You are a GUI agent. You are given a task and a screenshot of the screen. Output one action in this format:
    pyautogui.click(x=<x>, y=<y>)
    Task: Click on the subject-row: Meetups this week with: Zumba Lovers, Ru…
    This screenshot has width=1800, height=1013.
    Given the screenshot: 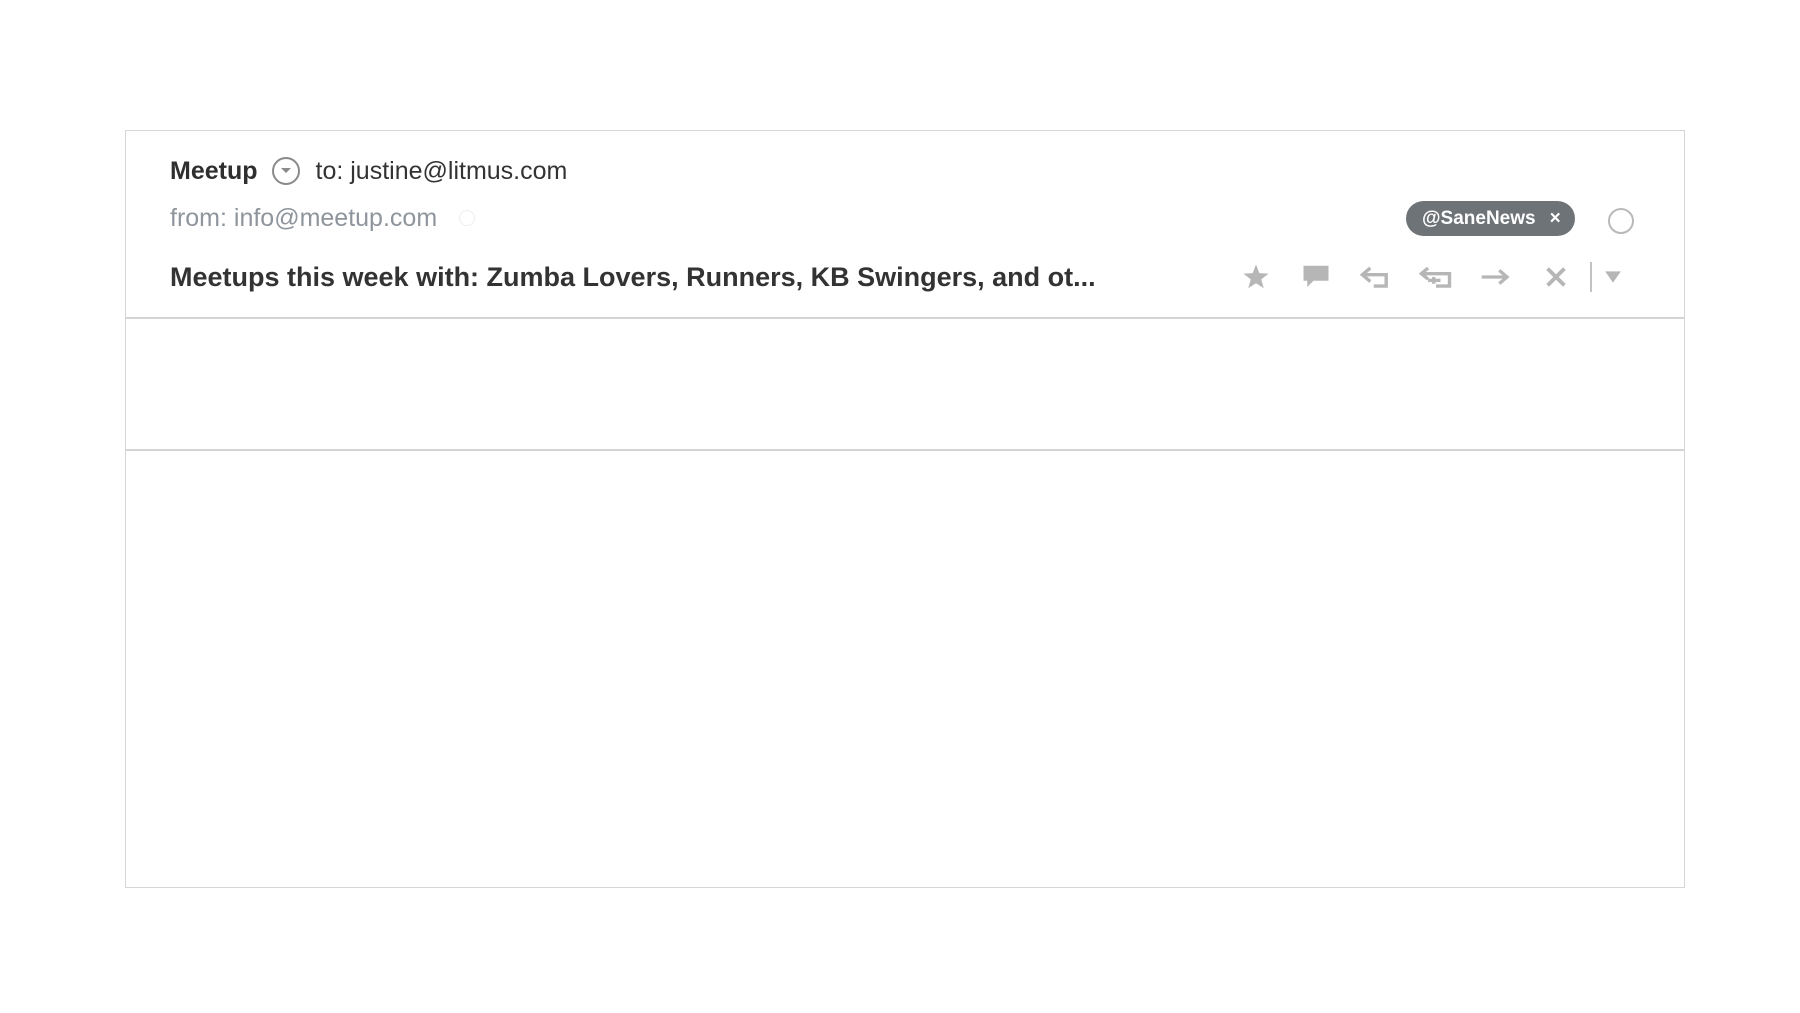 What is the action you would take?
    pyautogui.click(x=633, y=277)
    